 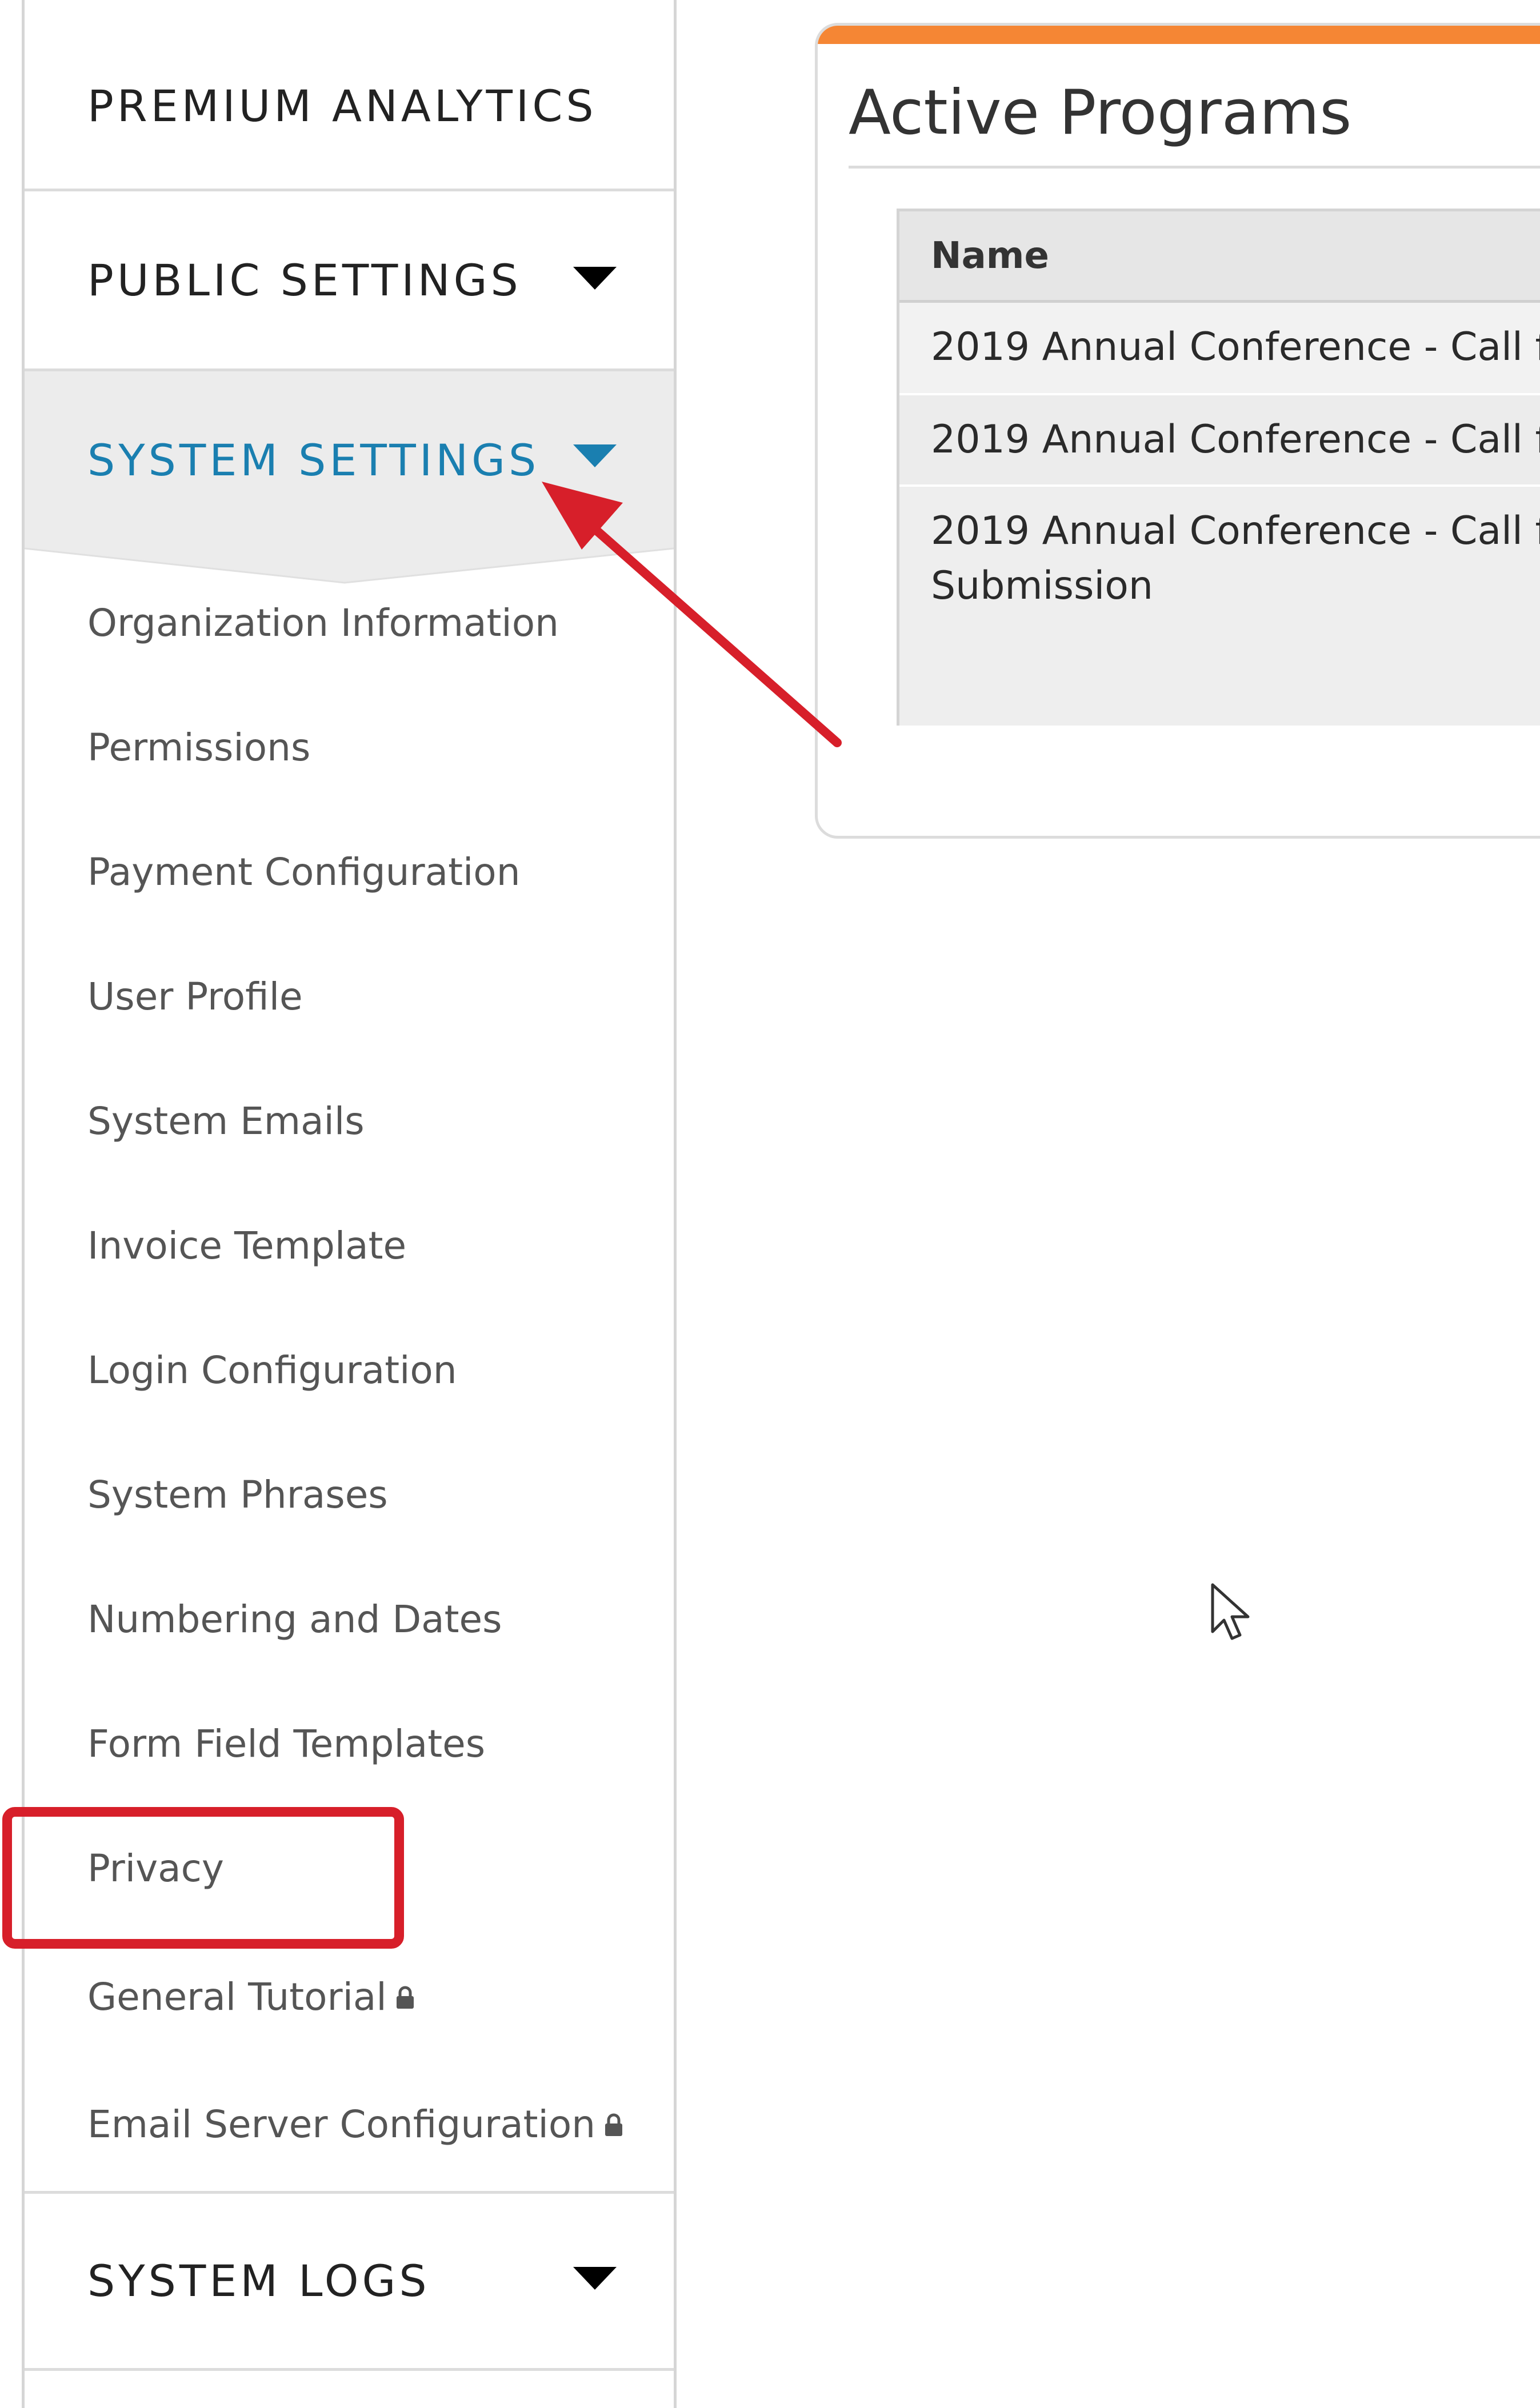 What do you see at coordinates (1179, 35) in the screenshot?
I see `panel-accent-bar` at bounding box center [1179, 35].